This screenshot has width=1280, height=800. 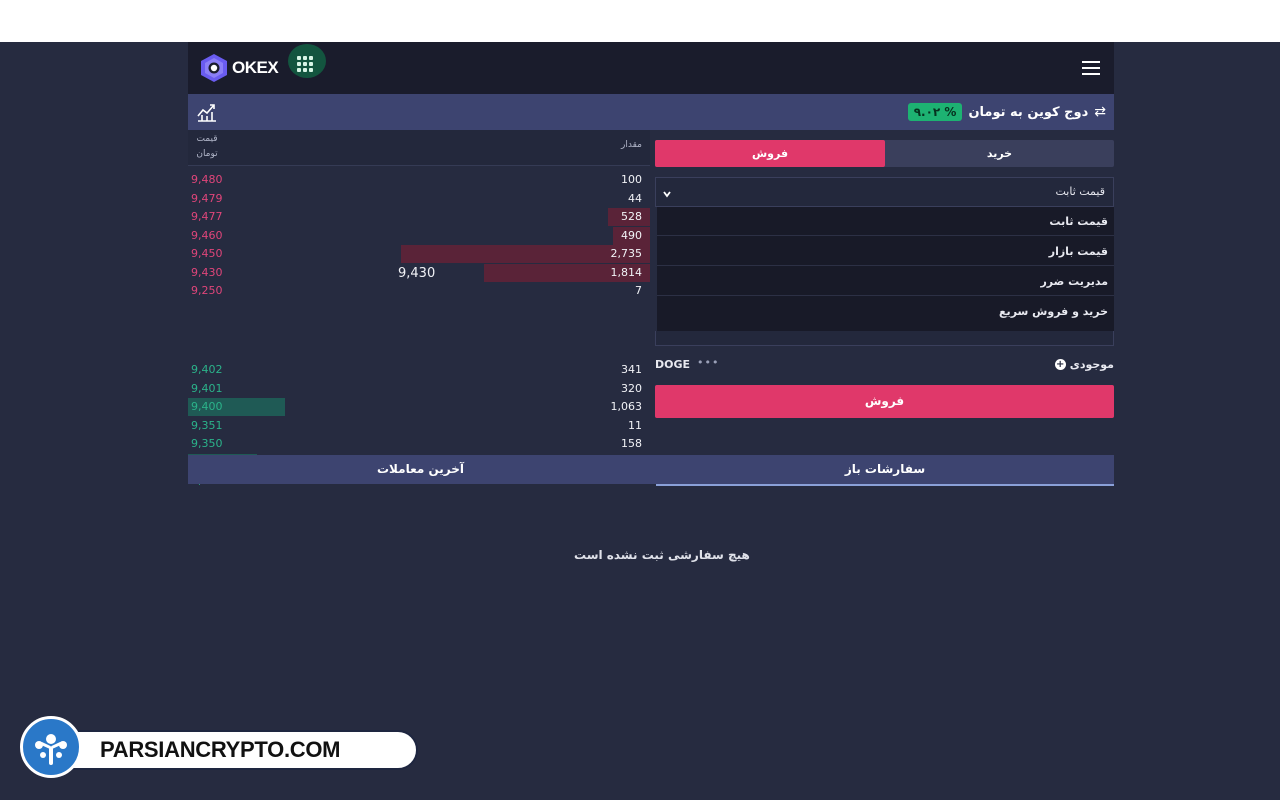 What do you see at coordinates (651, 68) in the screenshot?
I see `top-header: OKEX` at bounding box center [651, 68].